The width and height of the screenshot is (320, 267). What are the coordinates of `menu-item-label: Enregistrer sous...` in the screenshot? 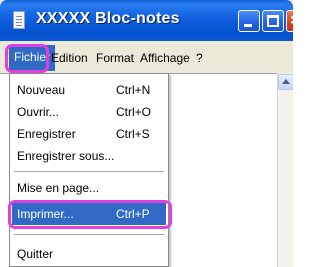 It's located at (66, 156).